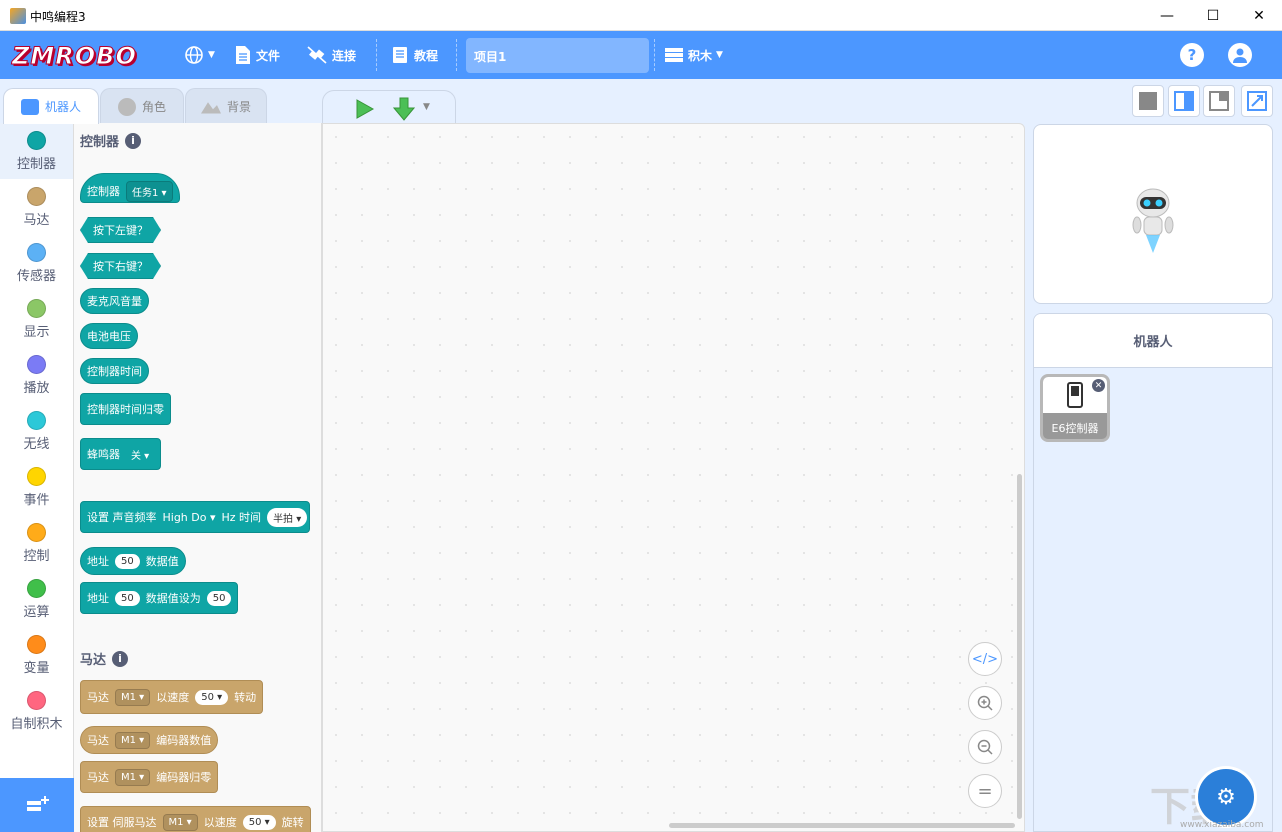  I want to click on split-stage-button, so click(1184, 101).